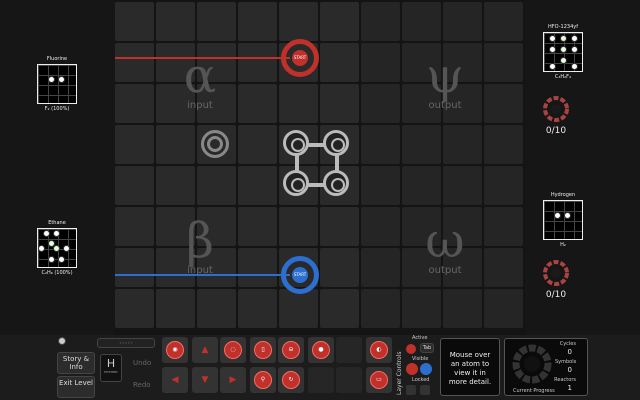 The height and width of the screenshot is (400, 640). Describe the element at coordinates (300, 58) in the screenshot. I see `red-waldo: START` at that location.